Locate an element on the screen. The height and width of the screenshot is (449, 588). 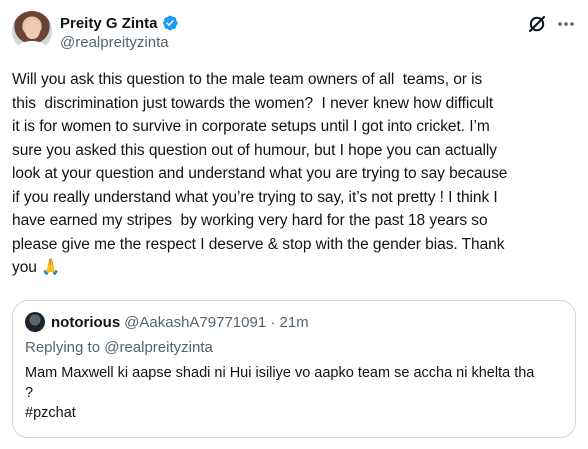
replying-to-line: Replying to @realpreityzinta is located at coordinates (119, 347).